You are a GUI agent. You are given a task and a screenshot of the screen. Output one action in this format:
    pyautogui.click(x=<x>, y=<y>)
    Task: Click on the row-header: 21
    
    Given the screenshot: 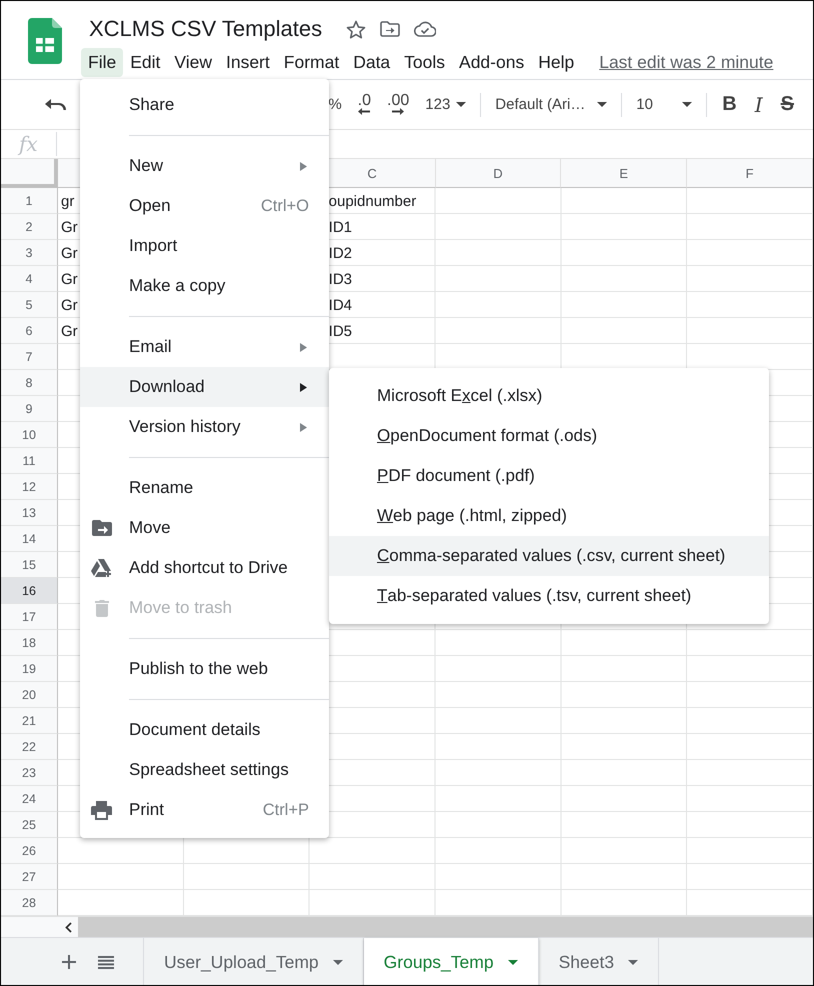 What is the action you would take?
    pyautogui.click(x=29, y=721)
    